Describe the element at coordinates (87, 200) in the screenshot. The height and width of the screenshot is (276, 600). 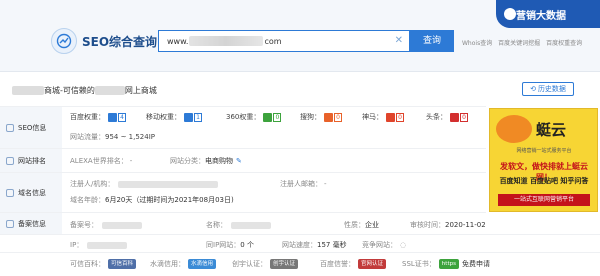
I see `age-label: 域名年龄：` at that location.